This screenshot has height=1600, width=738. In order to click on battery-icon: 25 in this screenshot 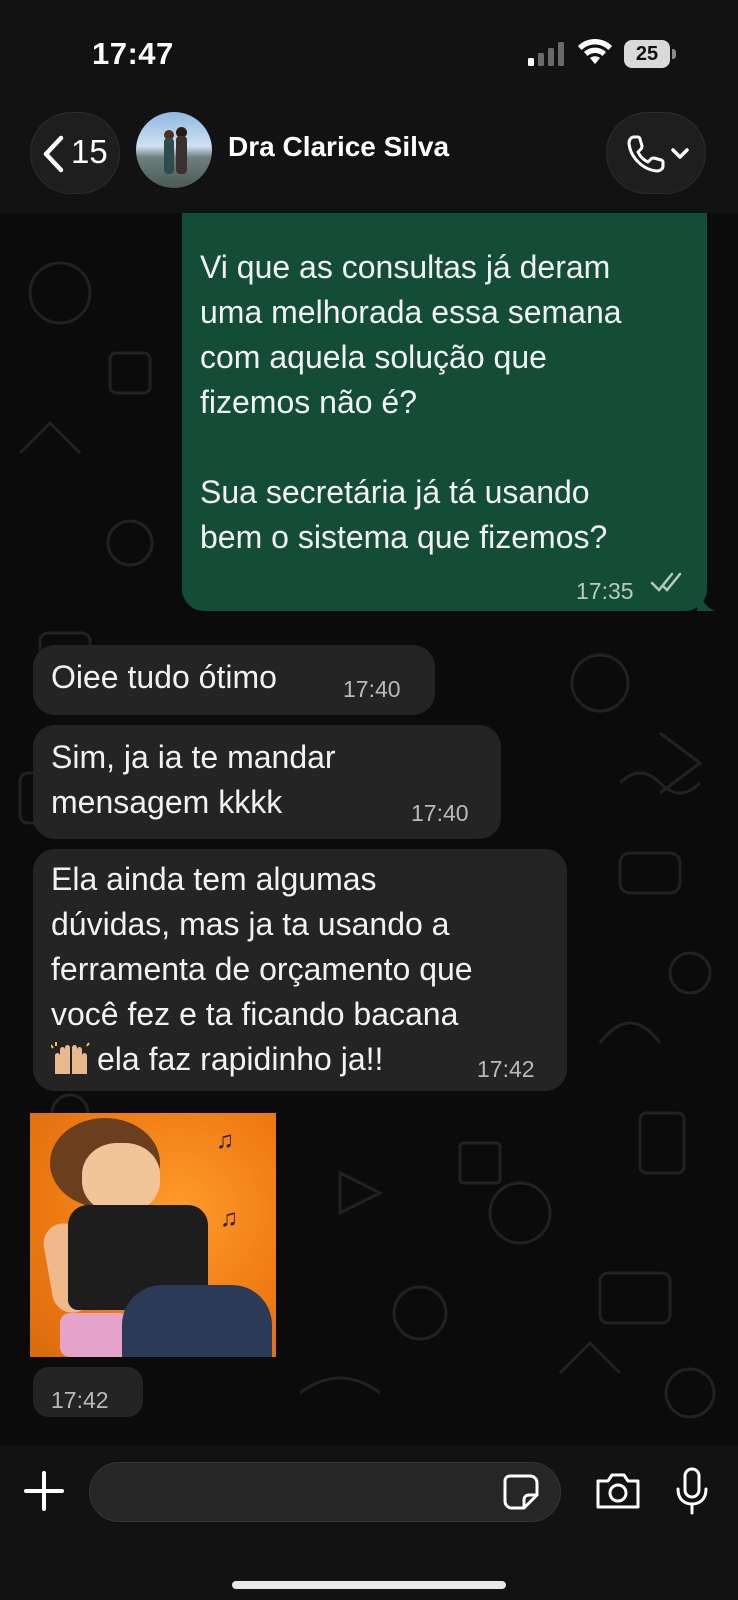, I will do `click(650, 54)`.